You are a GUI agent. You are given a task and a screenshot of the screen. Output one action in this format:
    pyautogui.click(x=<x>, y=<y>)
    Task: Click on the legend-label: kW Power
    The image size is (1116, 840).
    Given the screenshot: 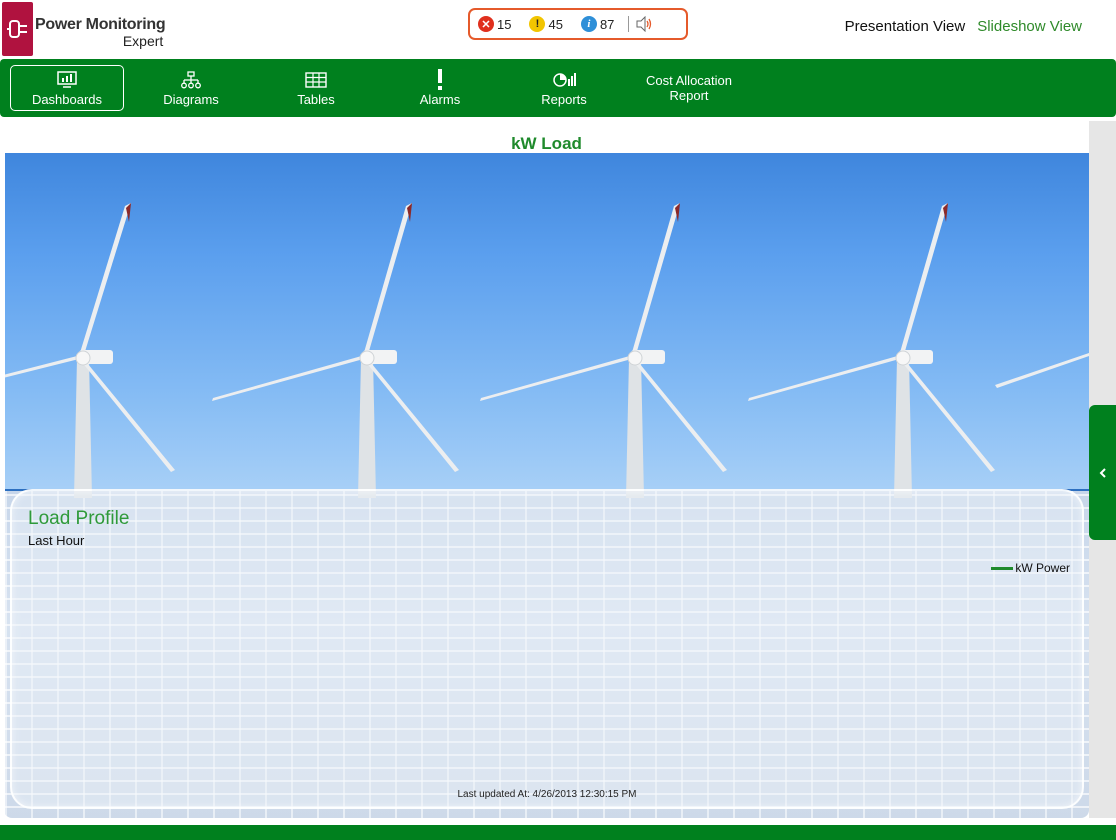 What is the action you would take?
    pyautogui.click(x=1042, y=568)
    